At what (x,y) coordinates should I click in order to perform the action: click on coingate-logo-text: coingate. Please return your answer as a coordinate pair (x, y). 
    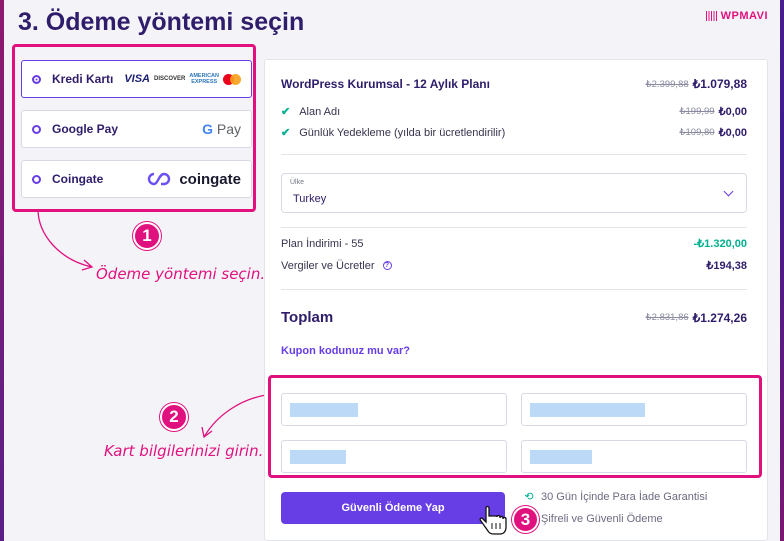
    Looking at the image, I should click on (210, 179).